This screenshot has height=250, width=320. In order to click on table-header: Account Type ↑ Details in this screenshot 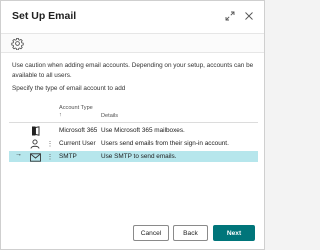, I will do `click(133, 111)`.